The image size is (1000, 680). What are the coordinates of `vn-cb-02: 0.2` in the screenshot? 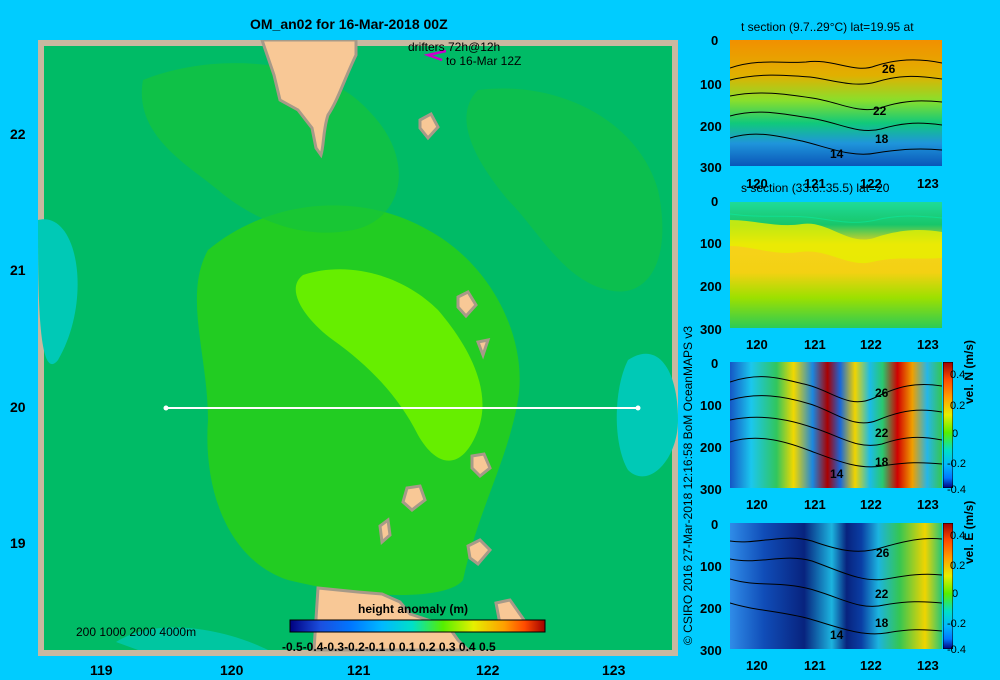 It's located at (958, 406).